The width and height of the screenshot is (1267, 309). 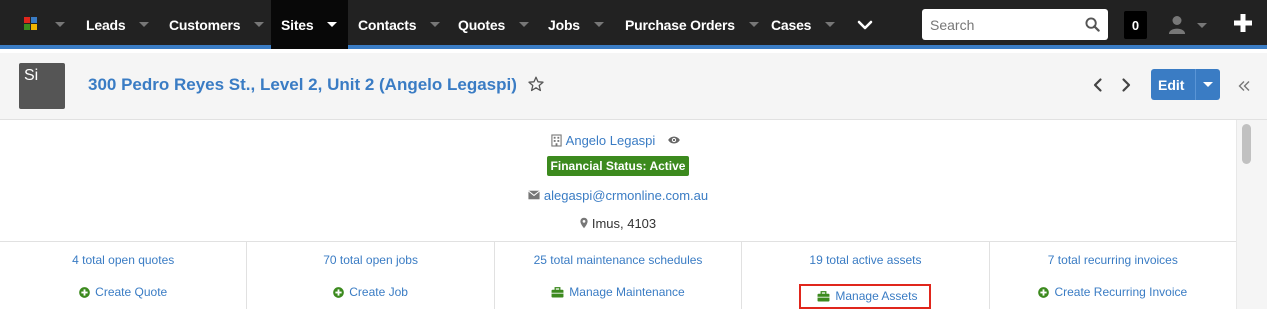 What do you see at coordinates (865, 25) in the screenshot?
I see `more-menu-chevron-icon` at bounding box center [865, 25].